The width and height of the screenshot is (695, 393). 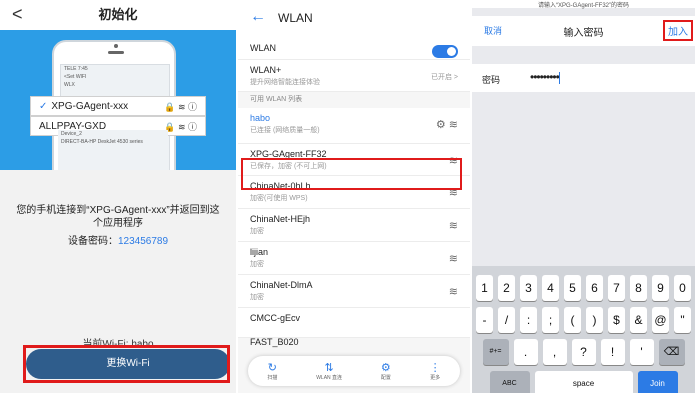 I want to click on network-name-partial: FAST_B020, so click(x=274, y=342).